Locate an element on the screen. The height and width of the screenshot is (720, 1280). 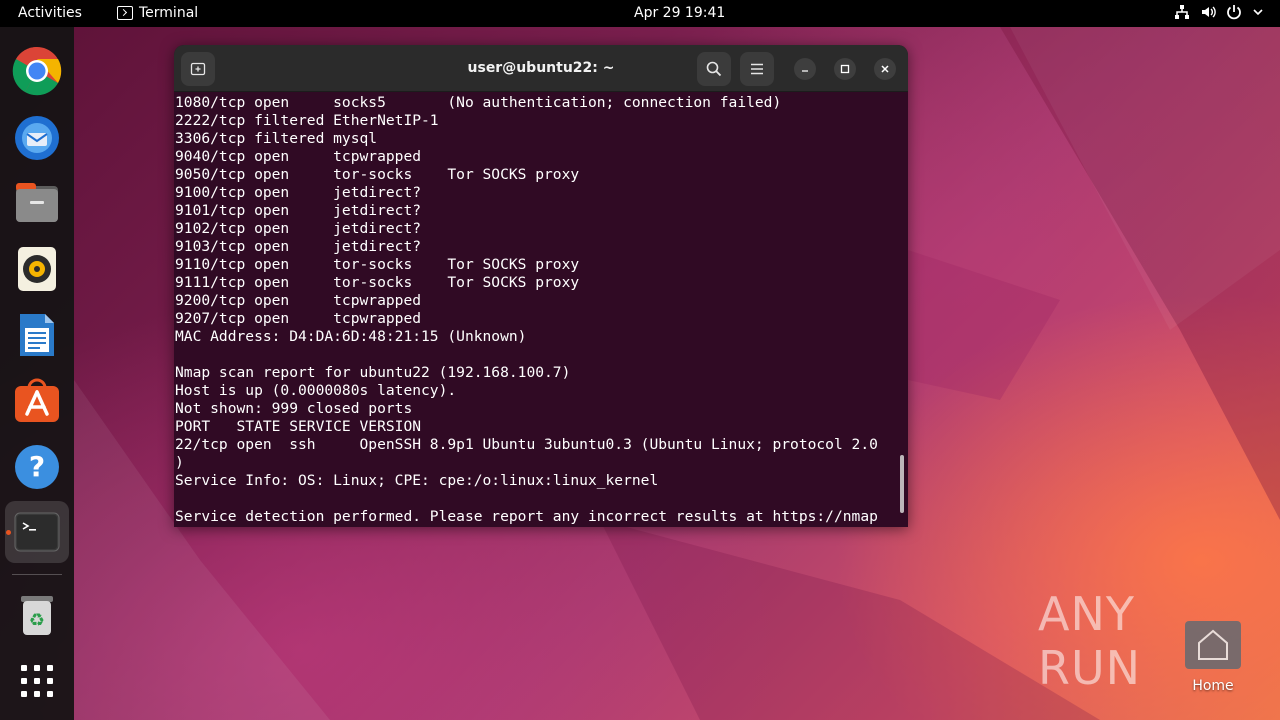
terminal-line: 9207/tcp open tcpwrapped is located at coordinates (298, 318).